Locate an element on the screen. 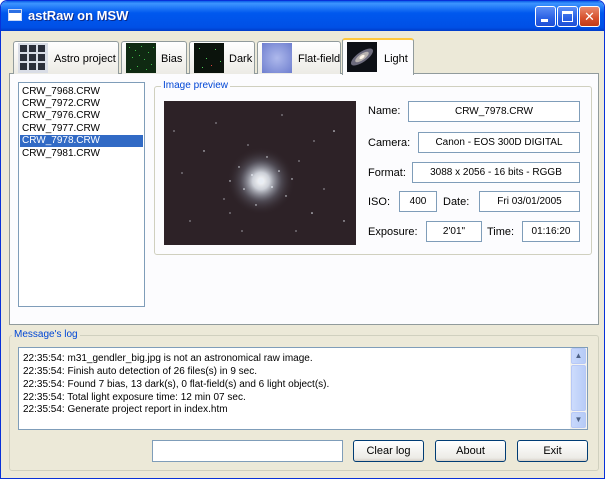  close-icon: ✕ is located at coordinates (589, 16).